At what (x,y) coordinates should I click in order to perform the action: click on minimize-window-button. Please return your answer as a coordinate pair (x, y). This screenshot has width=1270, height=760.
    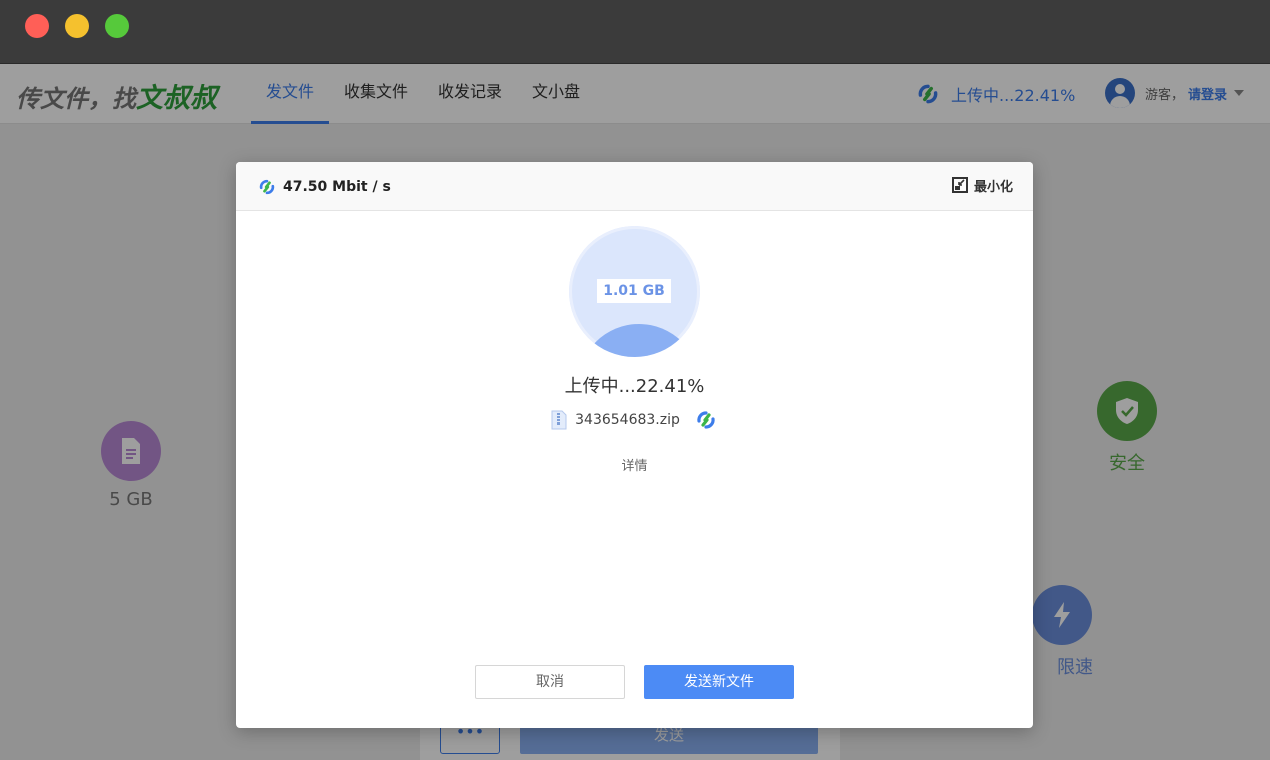
    Looking at the image, I should click on (77, 26).